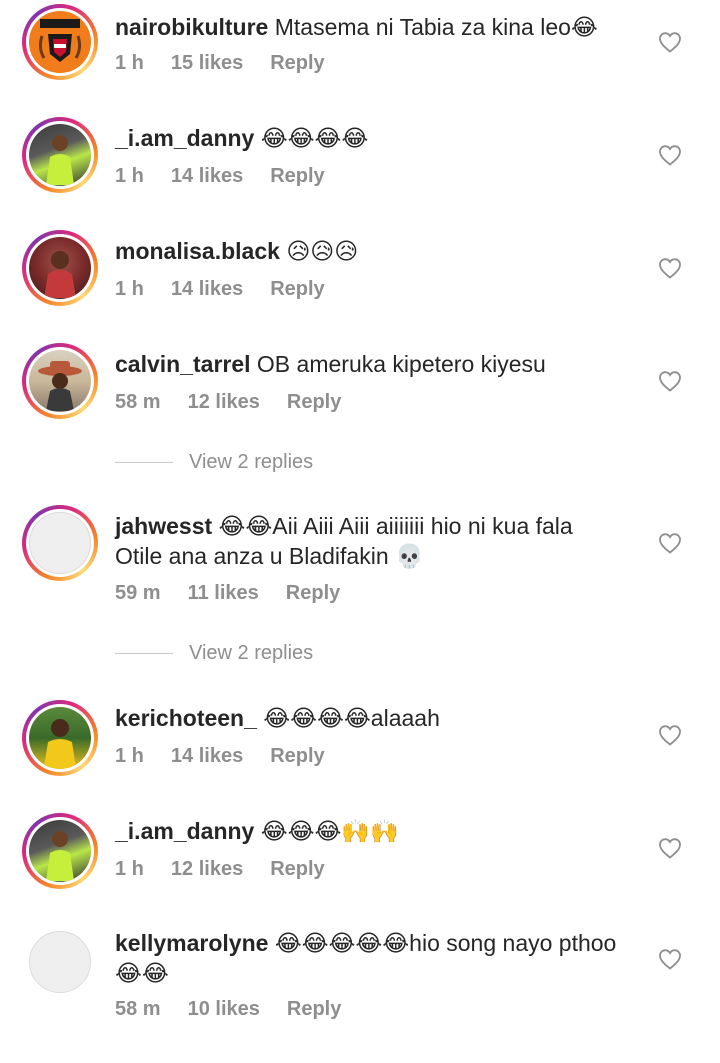 This screenshot has height=1063, width=720. I want to click on avatar-container, so click(60, 962).